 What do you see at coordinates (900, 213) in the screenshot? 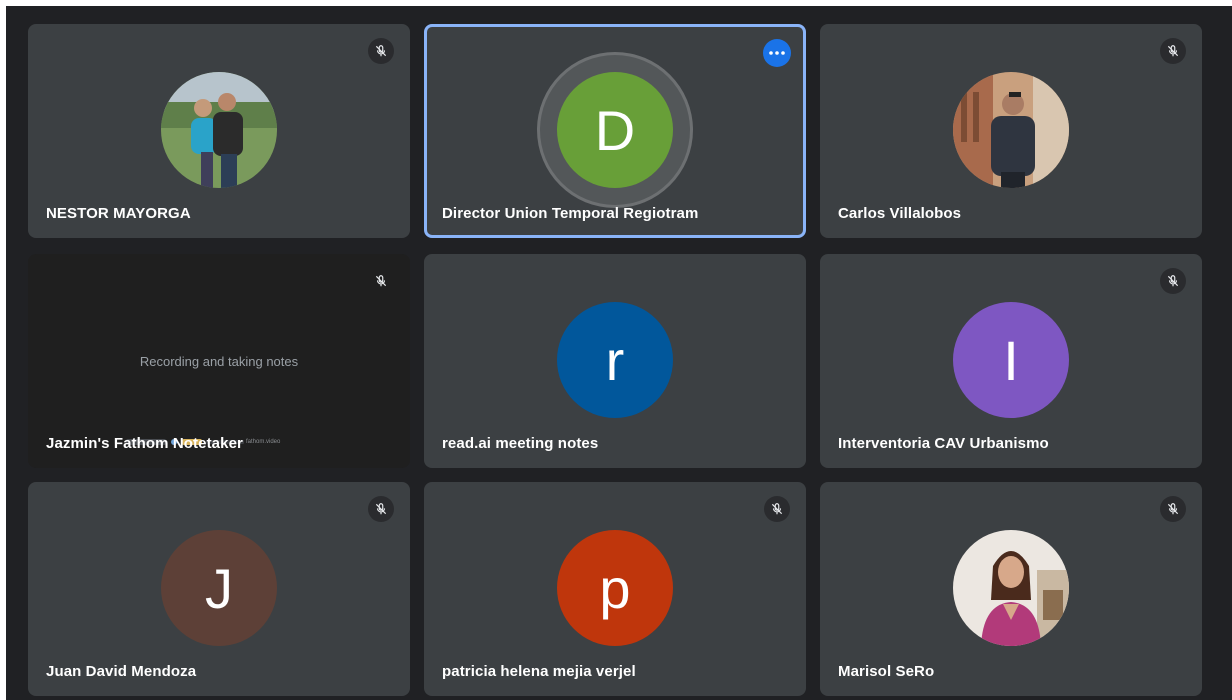
I see `participant-name: Carlos Villalobos` at bounding box center [900, 213].